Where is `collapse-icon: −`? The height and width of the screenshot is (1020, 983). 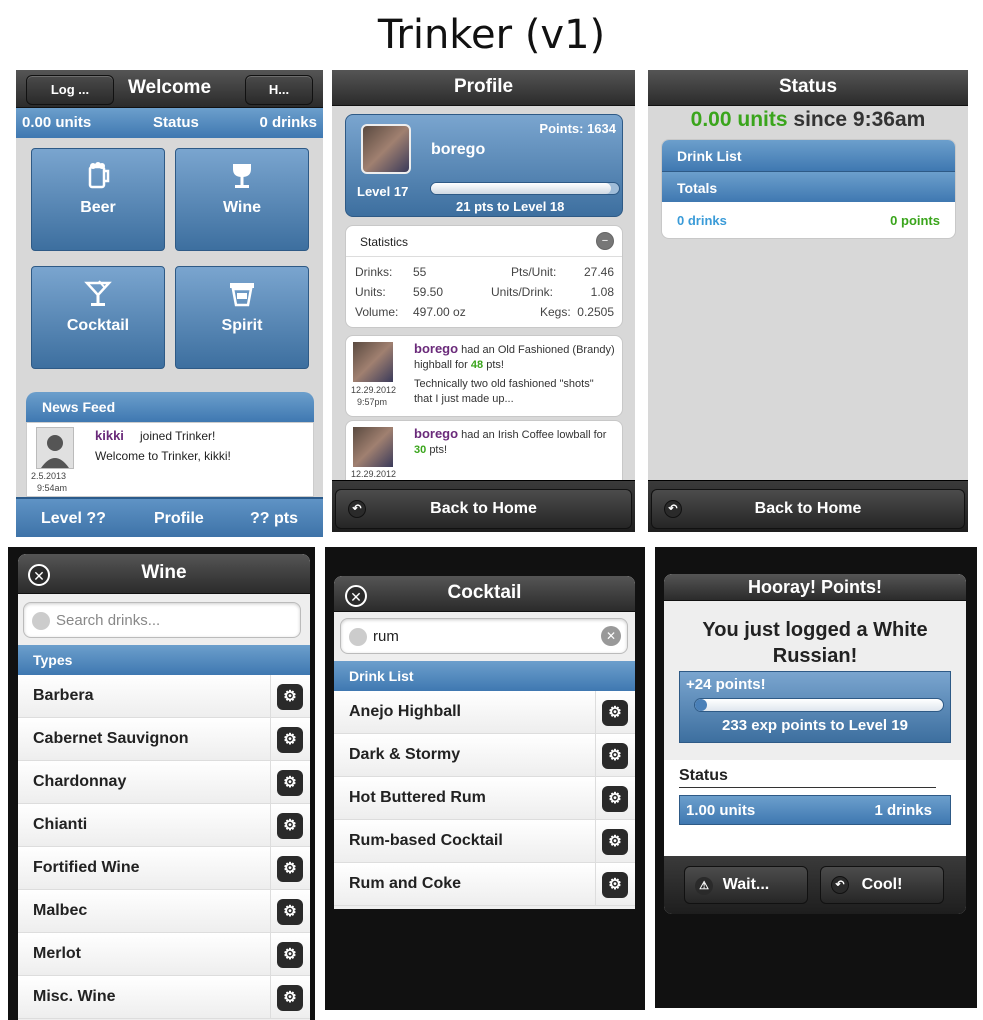 collapse-icon: − is located at coordinates (605, 241).